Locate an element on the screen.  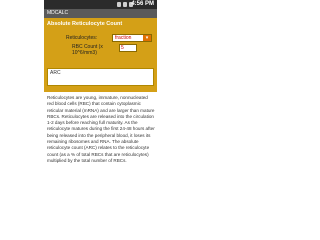
chevron-down-icon: ▾ is located at coordinates (147, 38).